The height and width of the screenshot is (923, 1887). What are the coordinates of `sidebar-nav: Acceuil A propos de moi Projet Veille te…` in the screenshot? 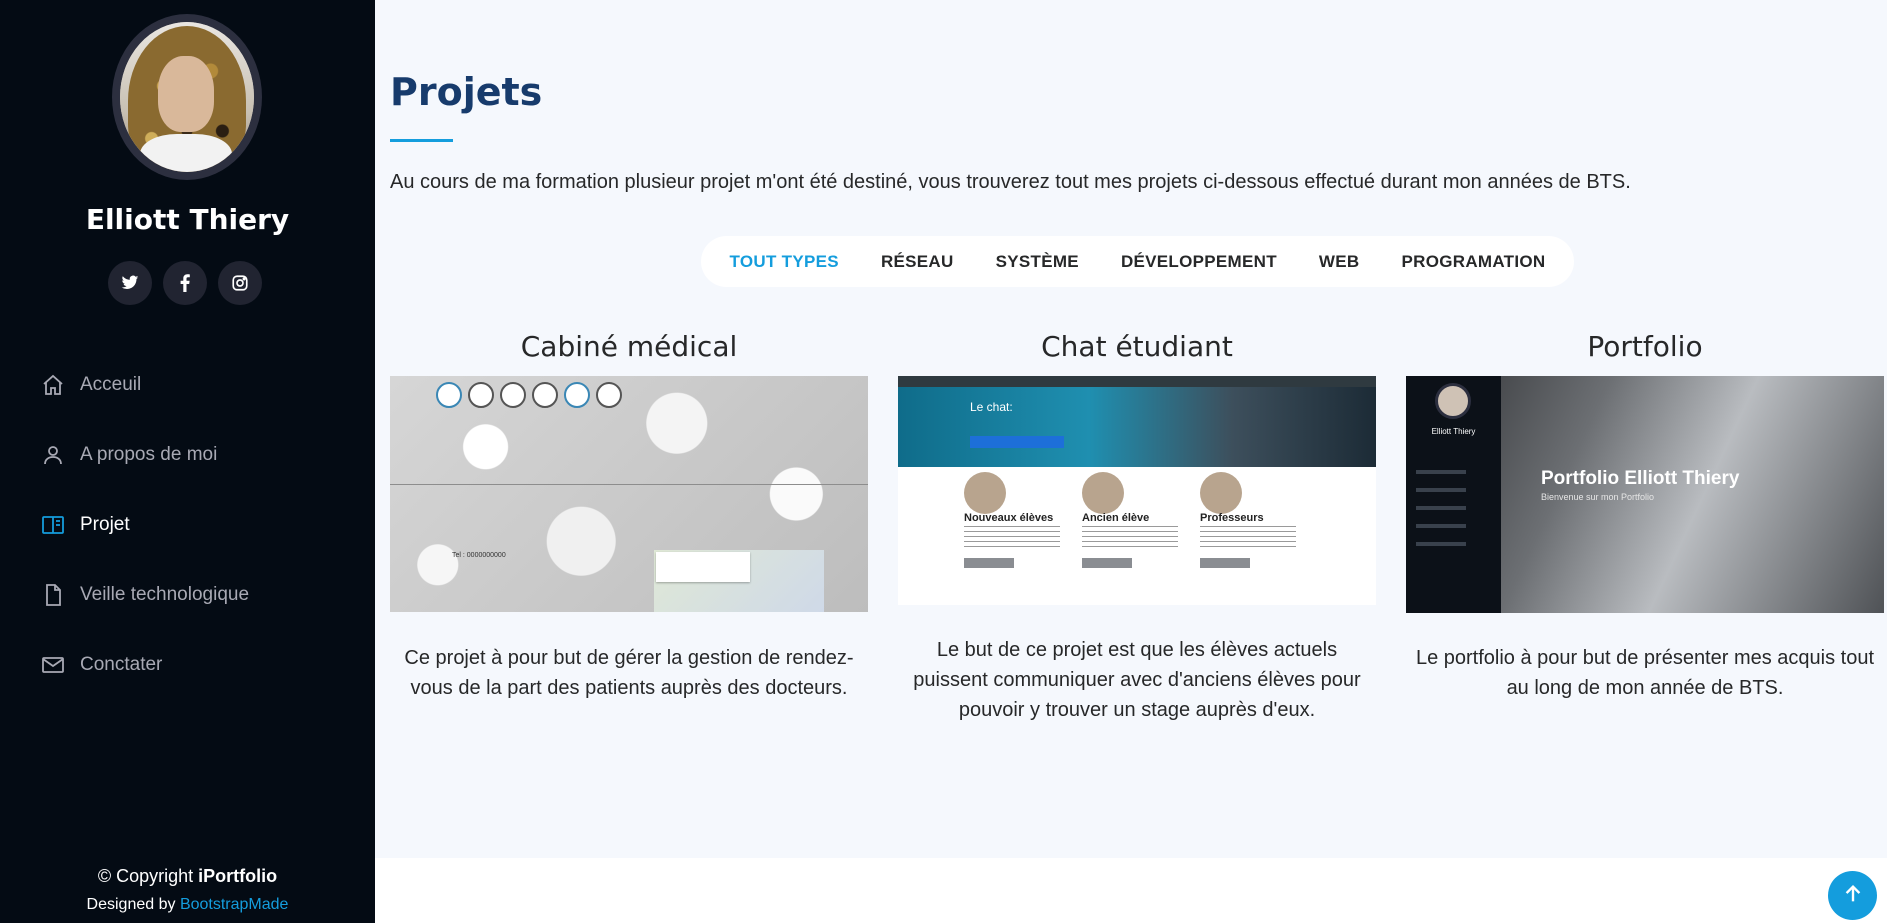 It's located at (187, 525).